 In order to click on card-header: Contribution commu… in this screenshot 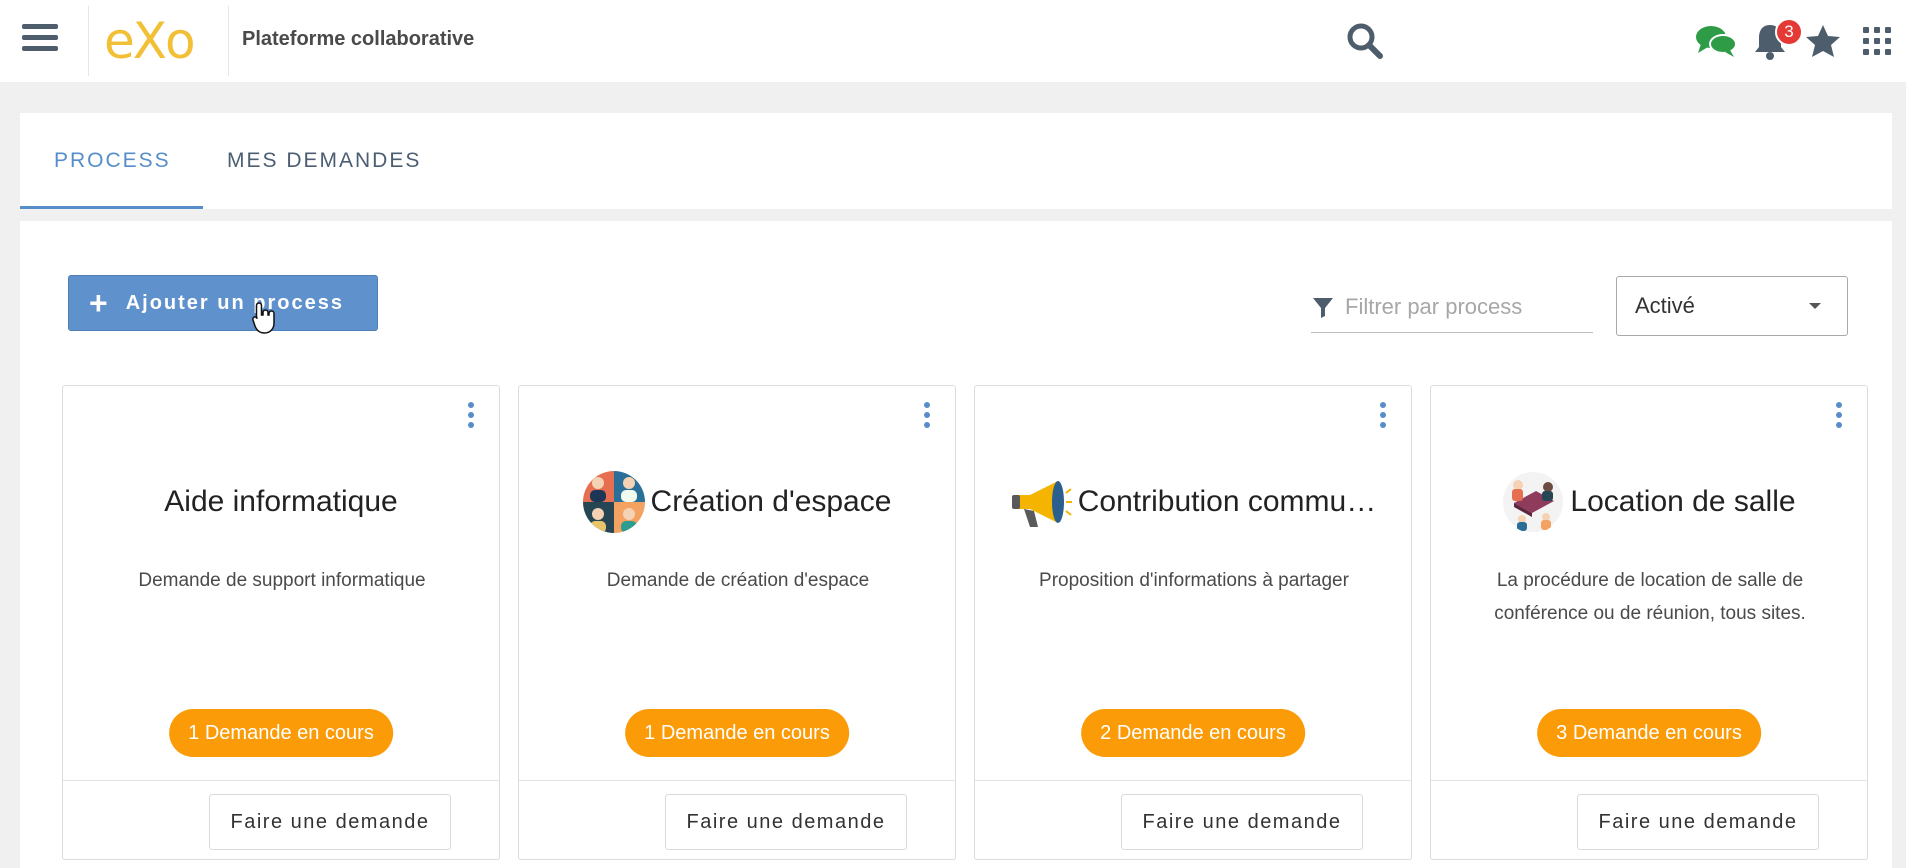, I will do `click(1193, 502)`.